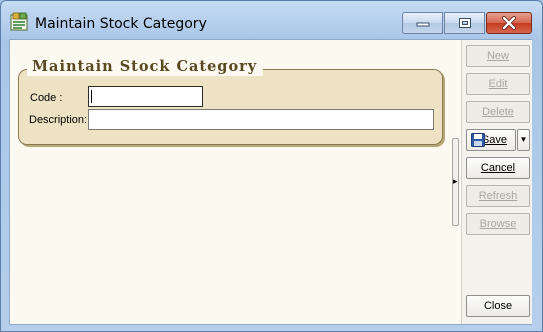  I want to click on description-label: Description:, so click(58, 120).